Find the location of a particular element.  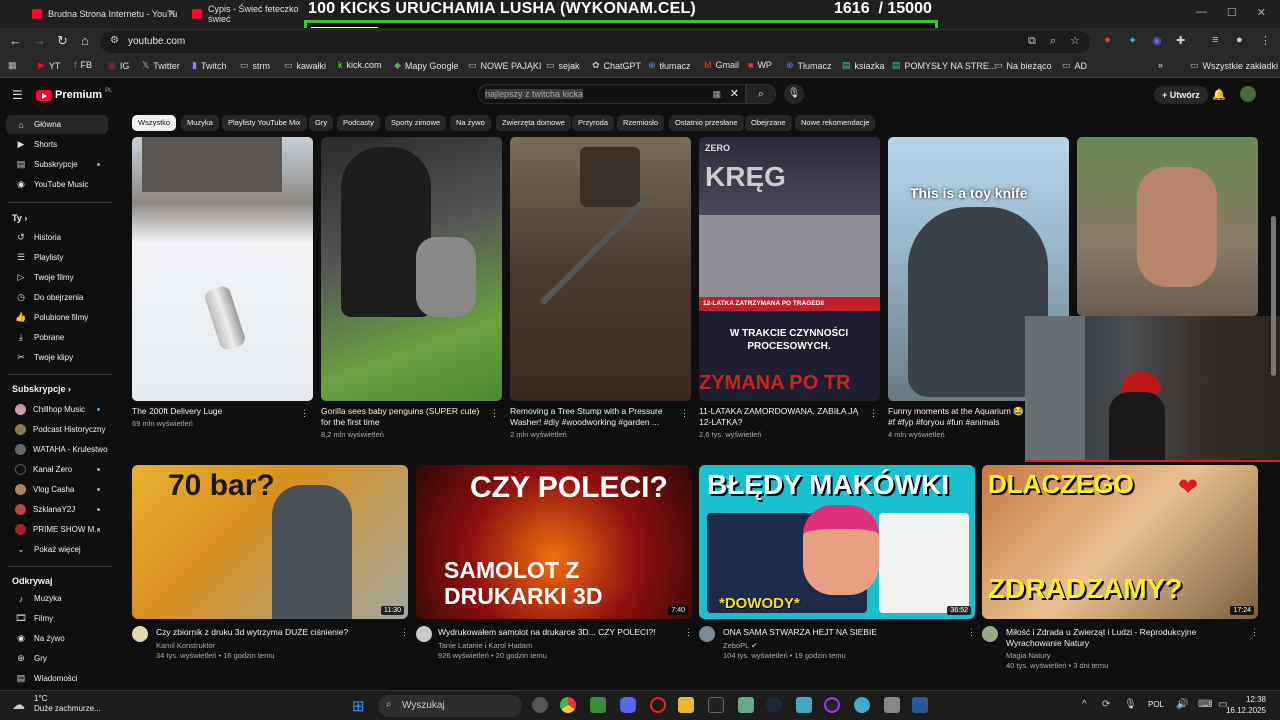

network-icon: ⌨ is located at coordinates (1205, 704).